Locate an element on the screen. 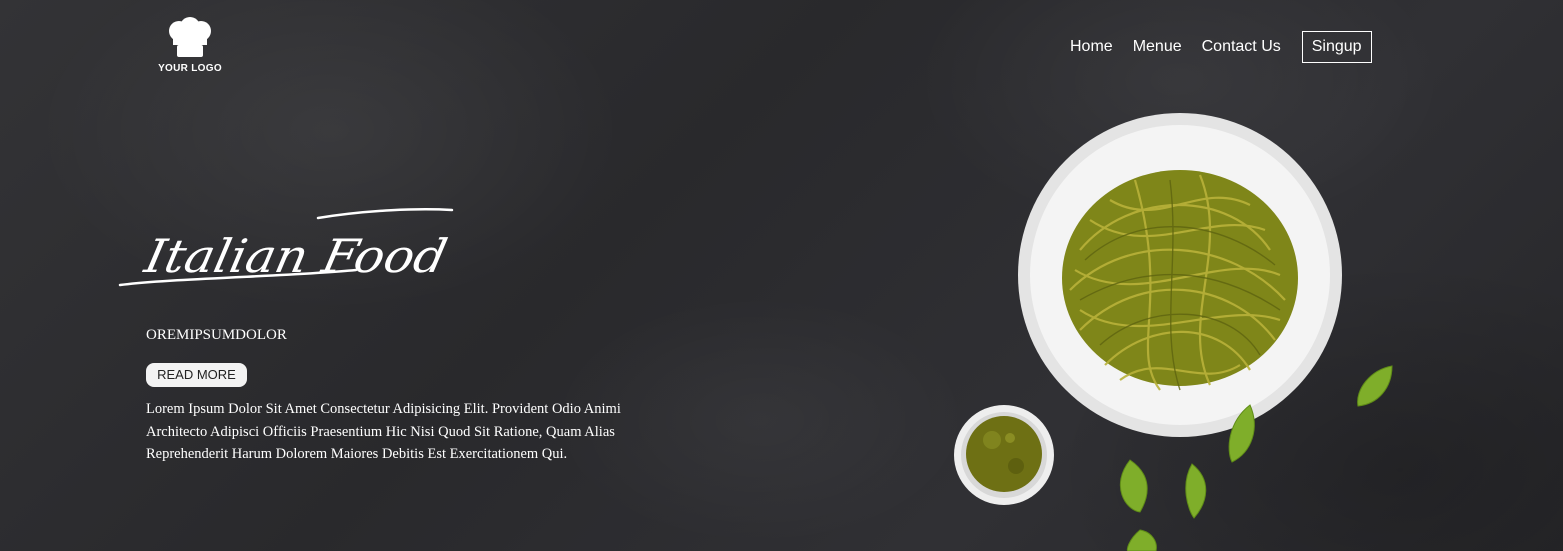  logo-text: YOUR LOGO is located at coordinates (190, 68).